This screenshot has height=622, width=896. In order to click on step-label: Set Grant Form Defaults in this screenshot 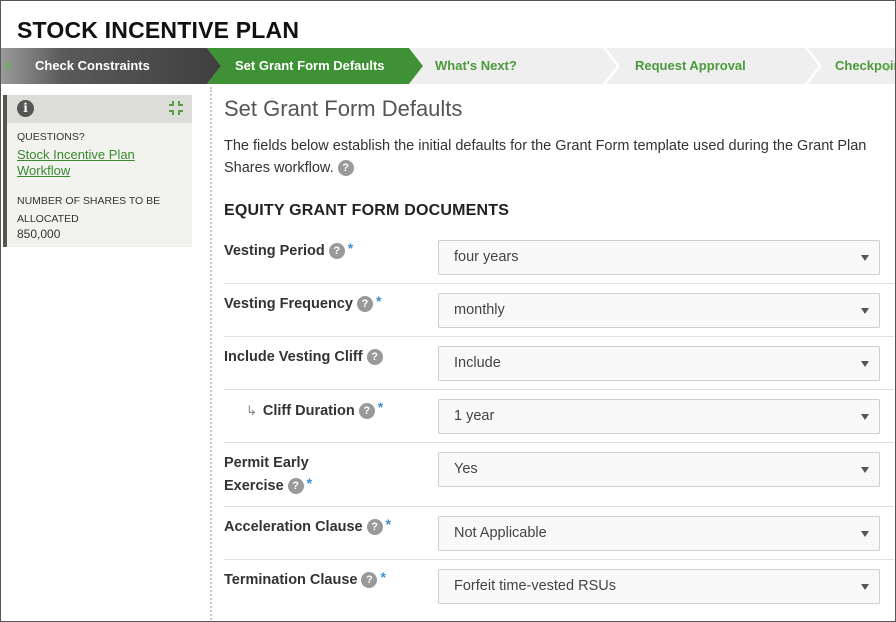, I will do `click(310, 65)`.